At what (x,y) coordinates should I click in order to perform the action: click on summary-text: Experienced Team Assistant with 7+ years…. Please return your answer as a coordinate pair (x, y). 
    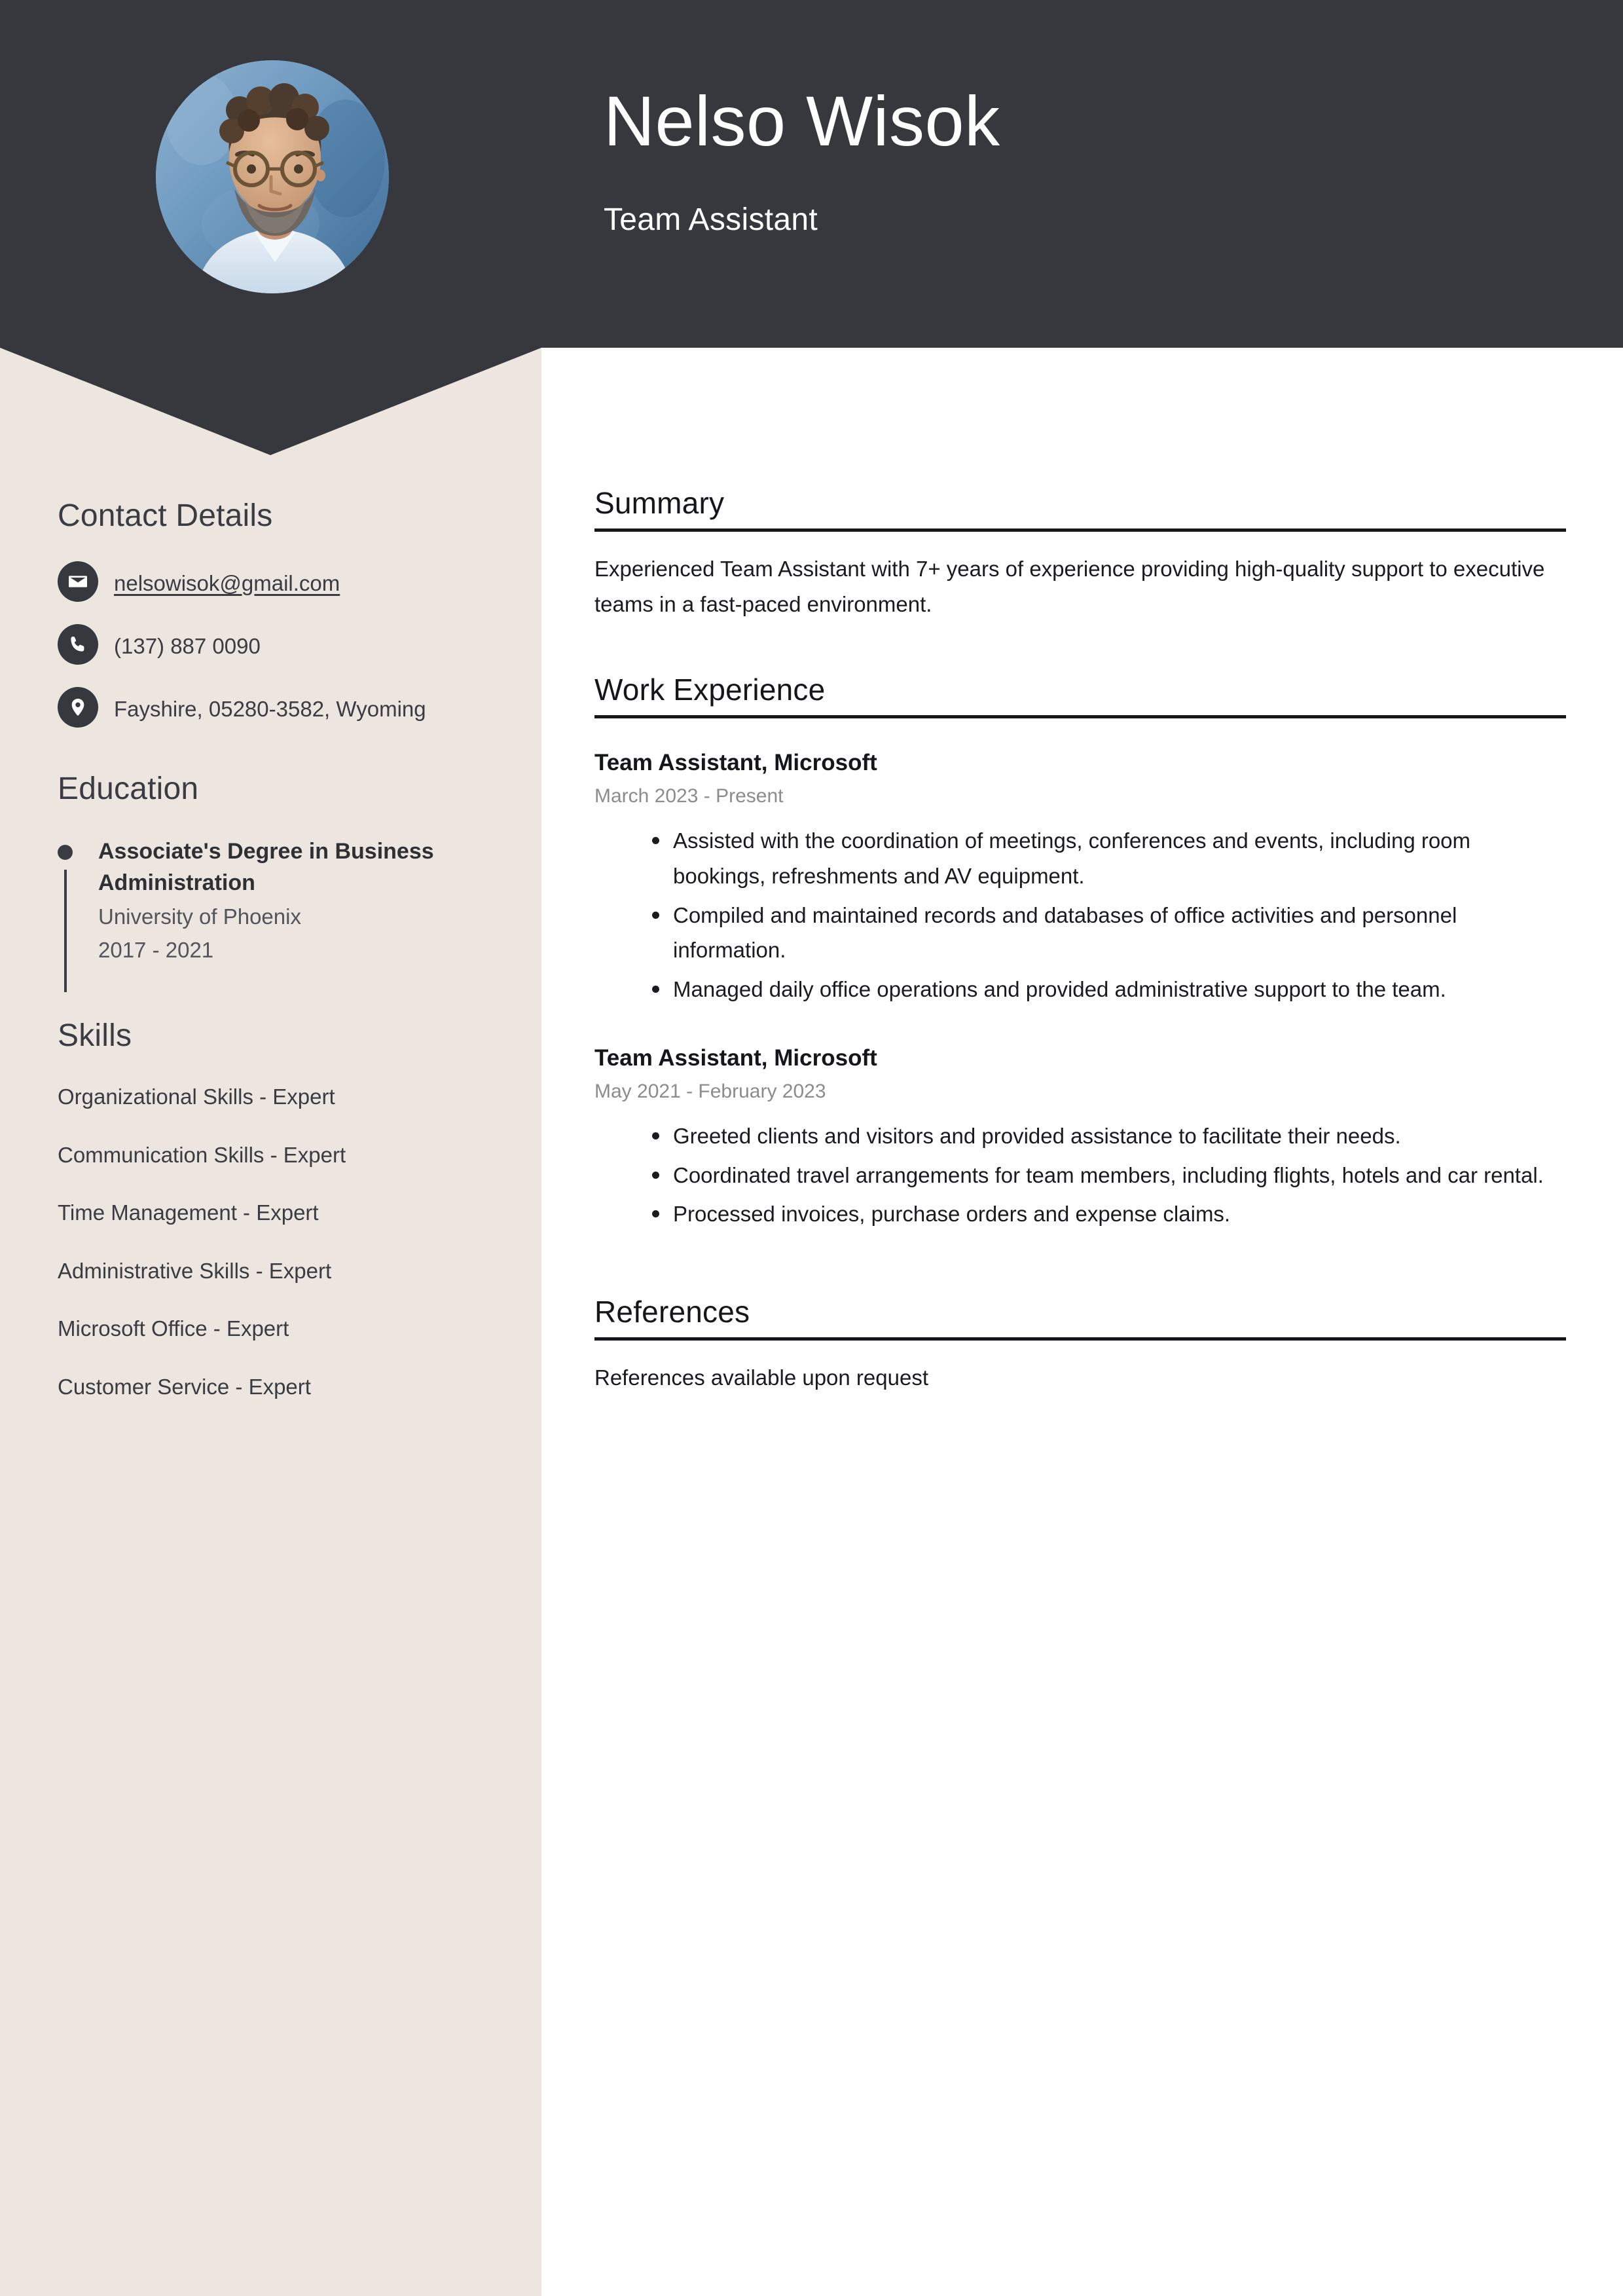
    Looking at the image, I should click on (1069, 586).